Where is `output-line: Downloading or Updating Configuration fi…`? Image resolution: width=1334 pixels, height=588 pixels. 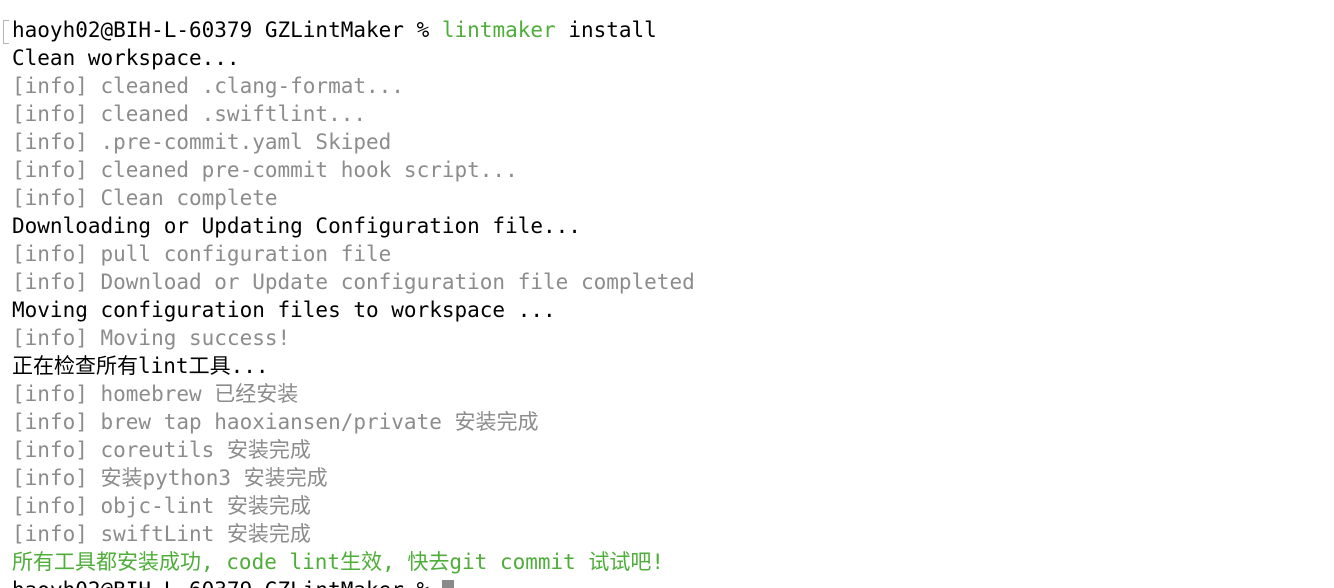
output-line: Downloading or Updating Configuration fi… is located at coordinates (296, 226).